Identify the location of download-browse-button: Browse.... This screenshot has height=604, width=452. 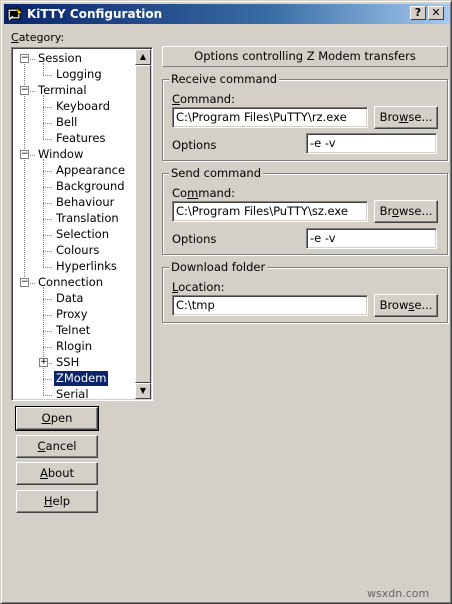
(406, 305).